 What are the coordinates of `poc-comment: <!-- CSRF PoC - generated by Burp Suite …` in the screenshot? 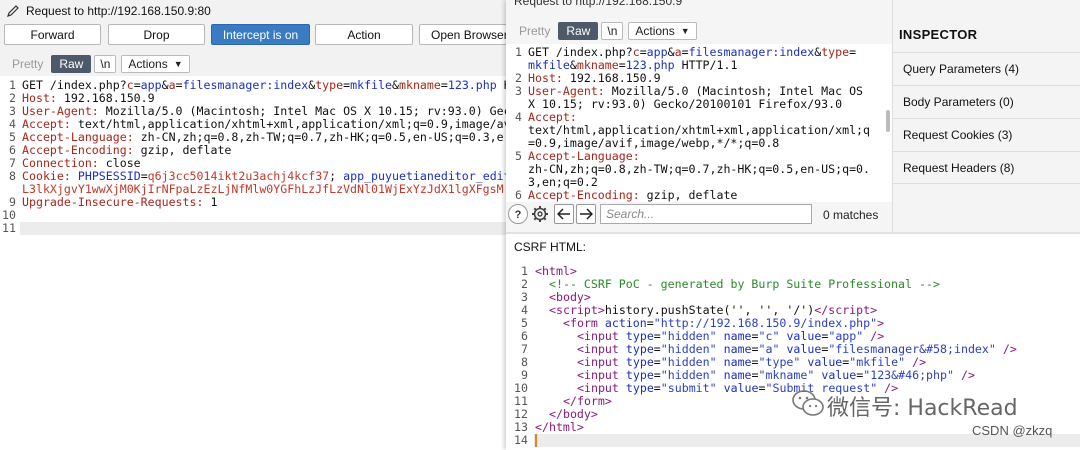 It's located at (744, 284).